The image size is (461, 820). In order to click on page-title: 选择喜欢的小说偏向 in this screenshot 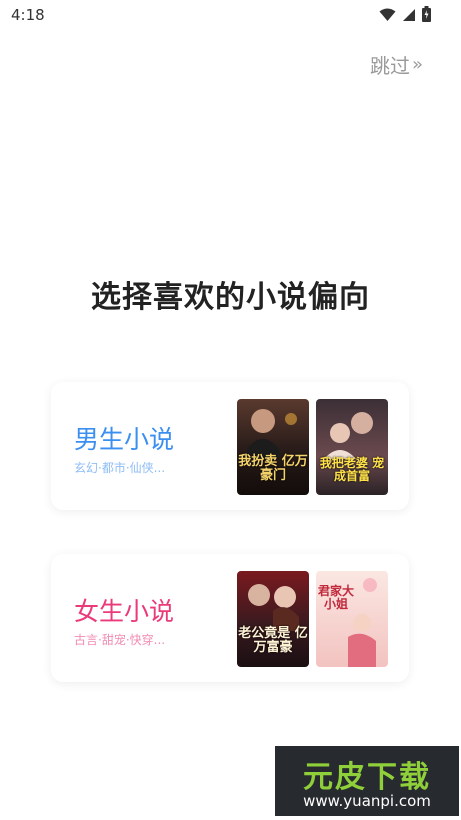, I will do `click(230, 297)`.